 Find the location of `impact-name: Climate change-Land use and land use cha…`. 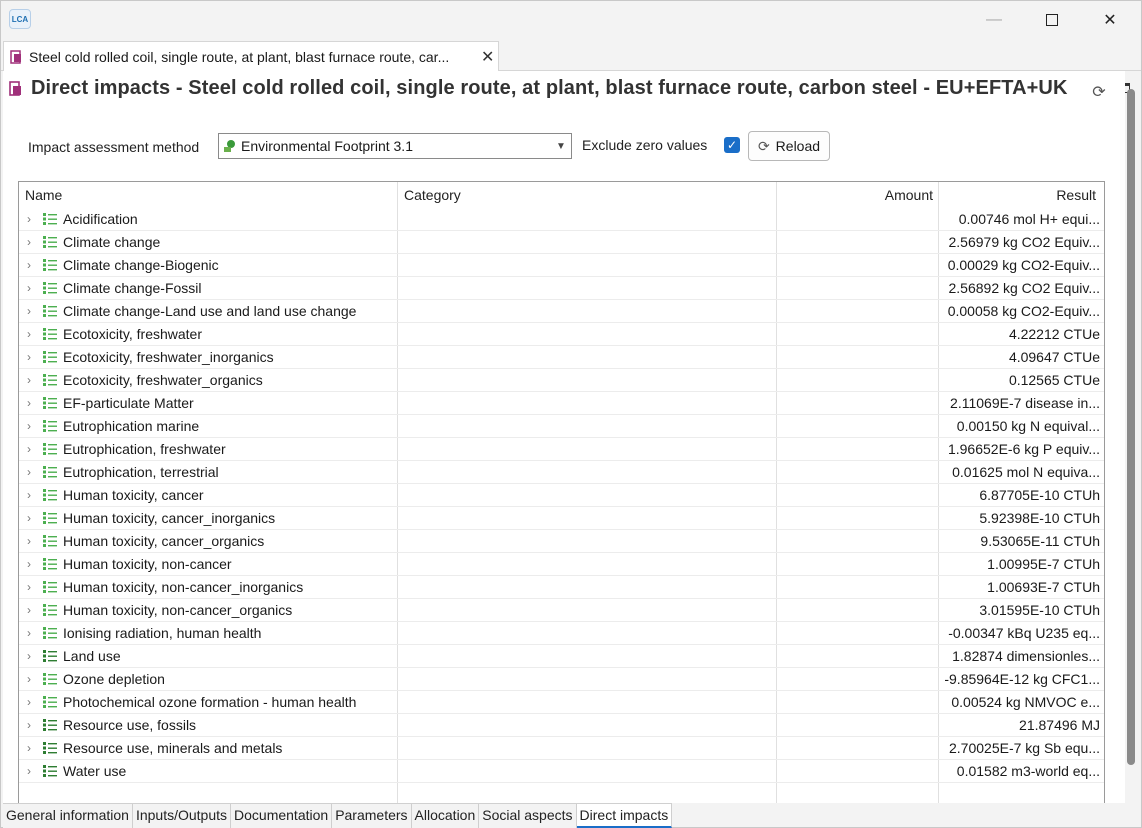

impact-name: Climate change-Land use and land use cha… is located at coordinates (210, 311).